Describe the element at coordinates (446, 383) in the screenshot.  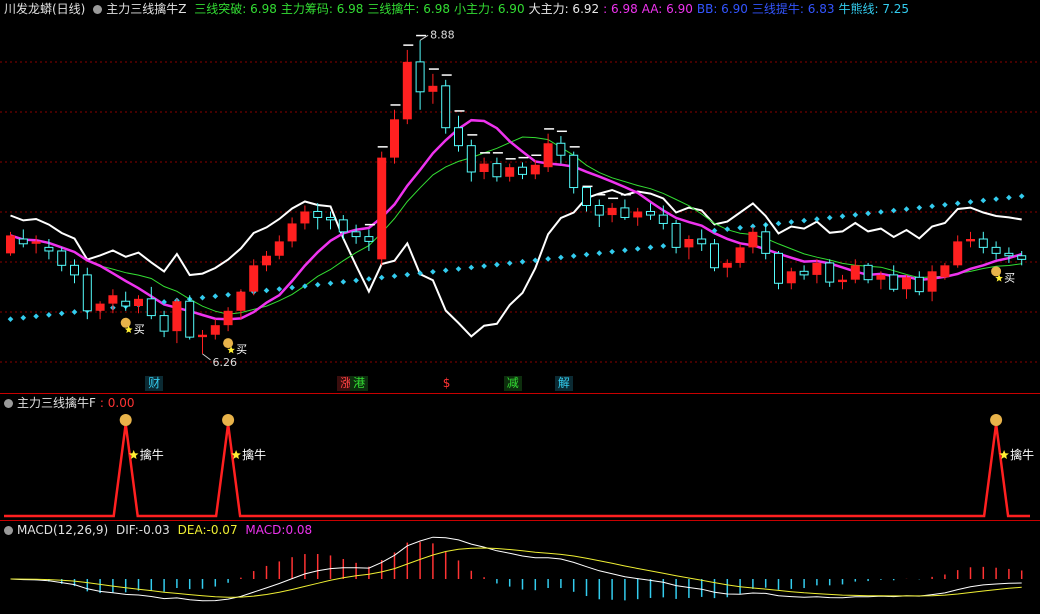
I see `day-marker: $` at that location.